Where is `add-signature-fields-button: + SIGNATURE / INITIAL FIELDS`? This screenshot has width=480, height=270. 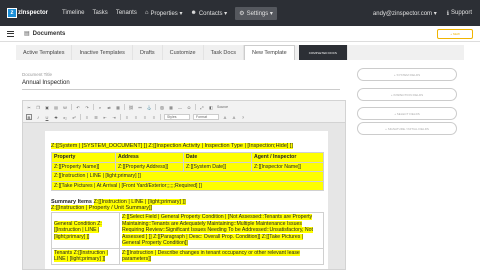 add-signature-fields-button: + SIGNATURE / INITIAL FIELDS is located at coordinates (407, 128).